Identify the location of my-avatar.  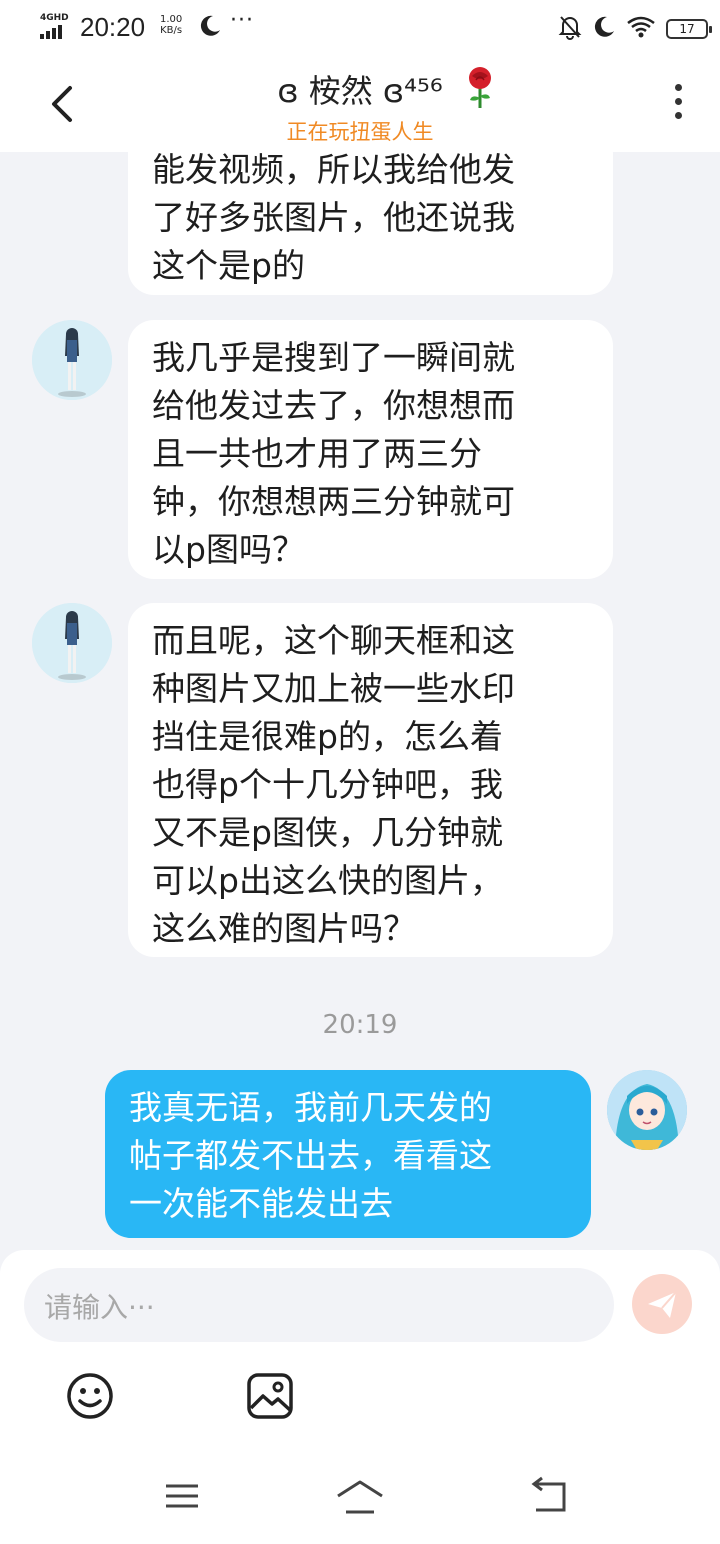
(647, 1110).